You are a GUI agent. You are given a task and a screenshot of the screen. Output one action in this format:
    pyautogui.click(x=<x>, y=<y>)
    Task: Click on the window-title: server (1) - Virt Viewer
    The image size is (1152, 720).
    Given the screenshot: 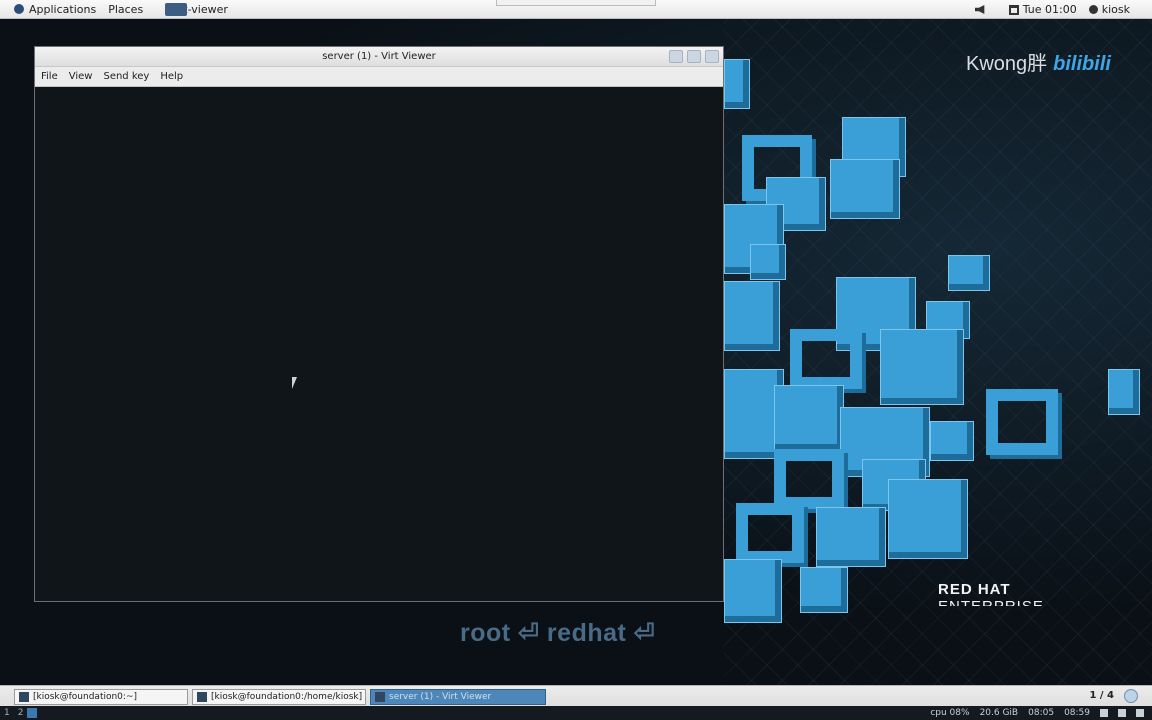 What is the action you would take?
    pyautogui.click(x=379, y=56)
    